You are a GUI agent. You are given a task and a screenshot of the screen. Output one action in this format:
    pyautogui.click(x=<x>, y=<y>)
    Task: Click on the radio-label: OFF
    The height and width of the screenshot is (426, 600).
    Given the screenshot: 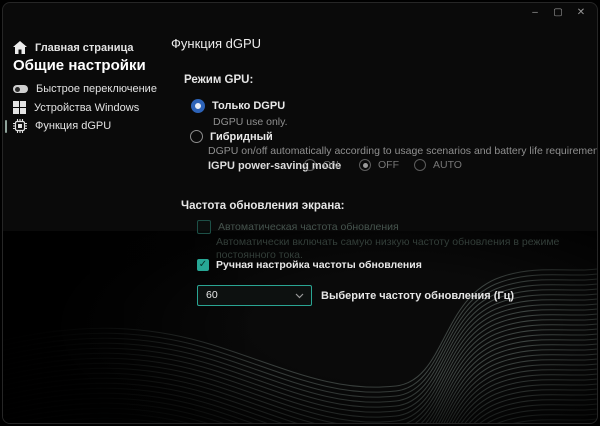 What is the action you would take?
    pyautogui.click(x=388, y=165)
    